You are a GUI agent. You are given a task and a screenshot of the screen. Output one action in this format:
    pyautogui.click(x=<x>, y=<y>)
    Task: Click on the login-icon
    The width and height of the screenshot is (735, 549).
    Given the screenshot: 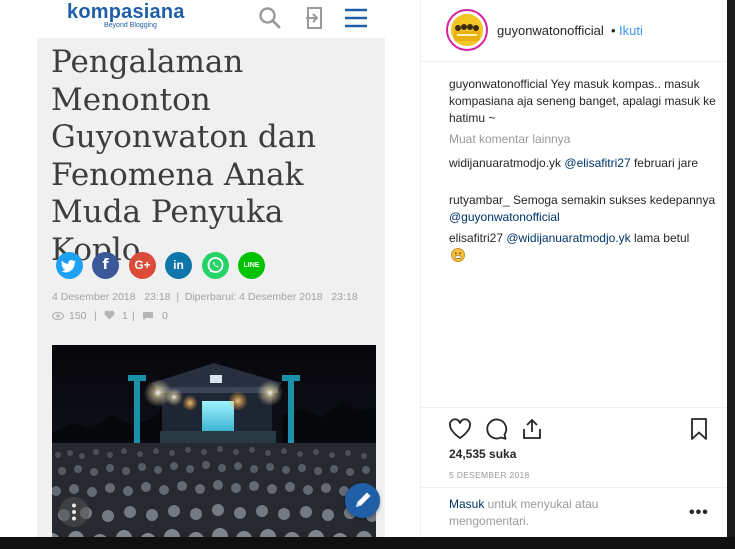 What is the action you would take?
    pyautogui.click(x=316, y=18)
    